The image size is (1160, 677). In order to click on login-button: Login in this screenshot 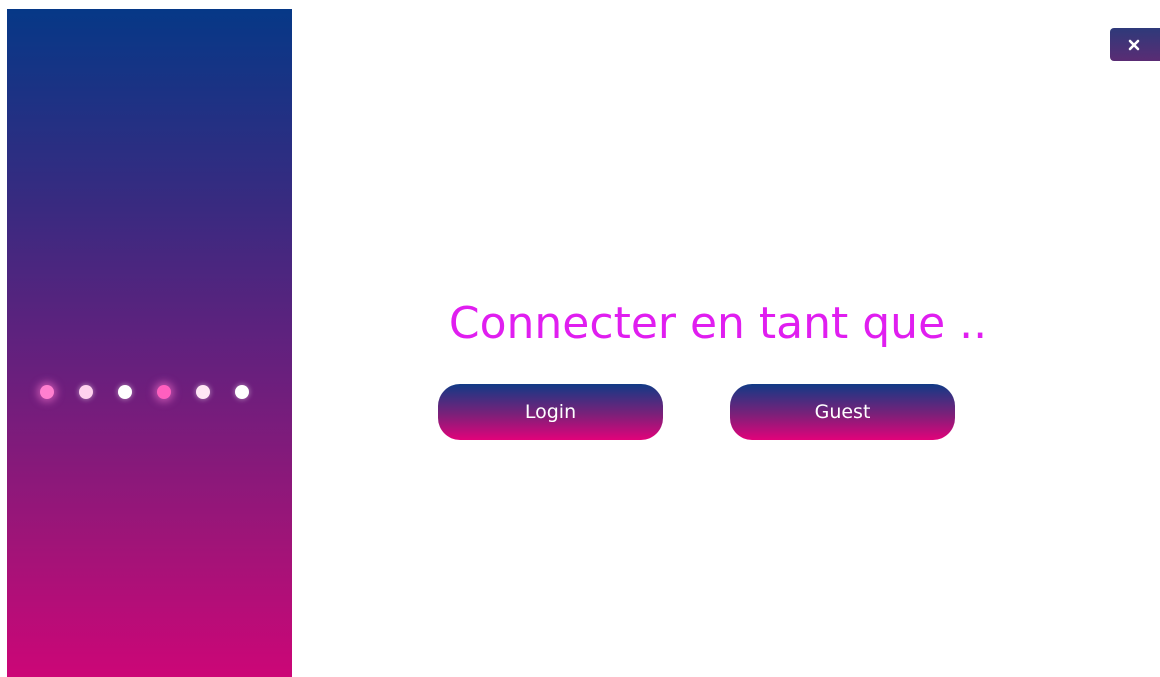, I will do `click(550, 412)`.